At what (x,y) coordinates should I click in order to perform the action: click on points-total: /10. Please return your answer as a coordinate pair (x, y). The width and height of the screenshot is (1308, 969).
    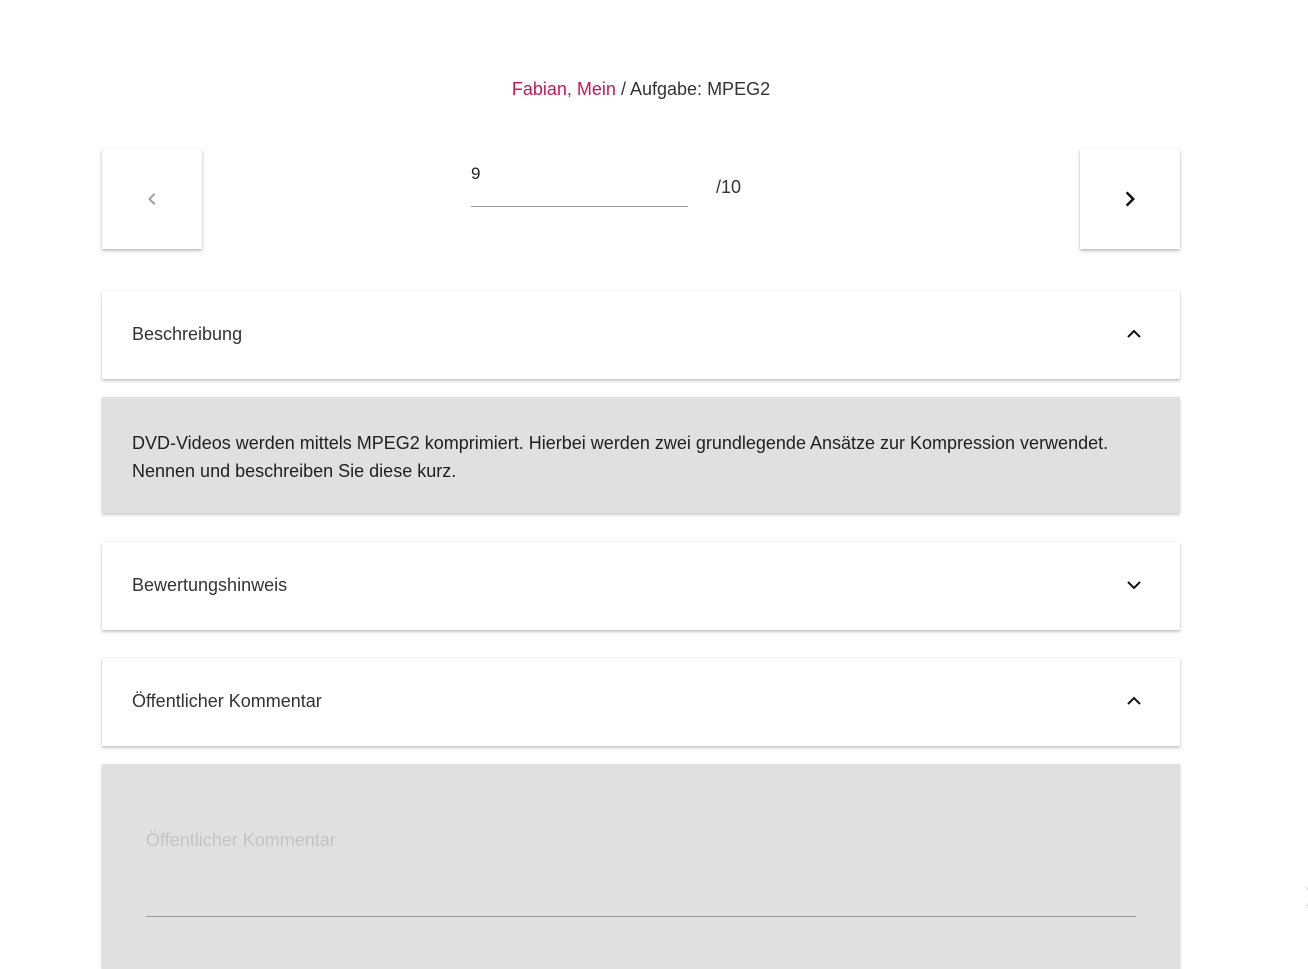
    Looking at the image, I should click on (729, 187).